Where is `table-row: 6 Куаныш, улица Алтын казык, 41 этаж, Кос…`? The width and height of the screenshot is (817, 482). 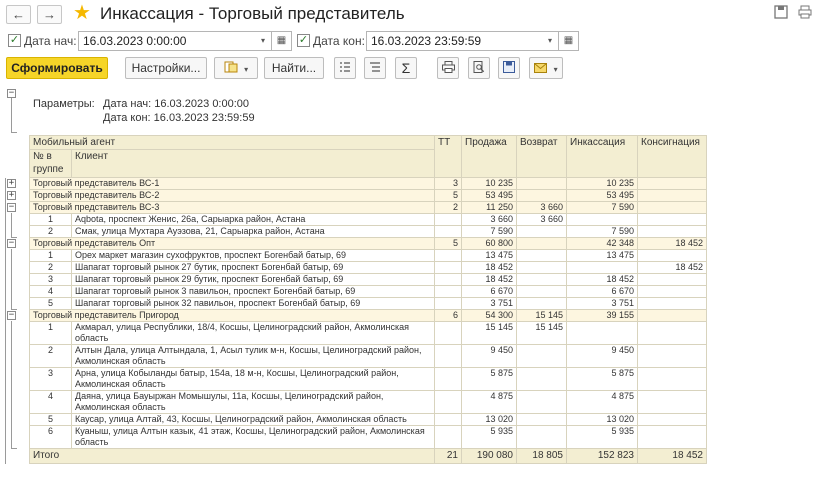 table-row: 6 Куаныш, улица Алтын казык, 41 этаж, Кос… is located at coordinates (368, 437).